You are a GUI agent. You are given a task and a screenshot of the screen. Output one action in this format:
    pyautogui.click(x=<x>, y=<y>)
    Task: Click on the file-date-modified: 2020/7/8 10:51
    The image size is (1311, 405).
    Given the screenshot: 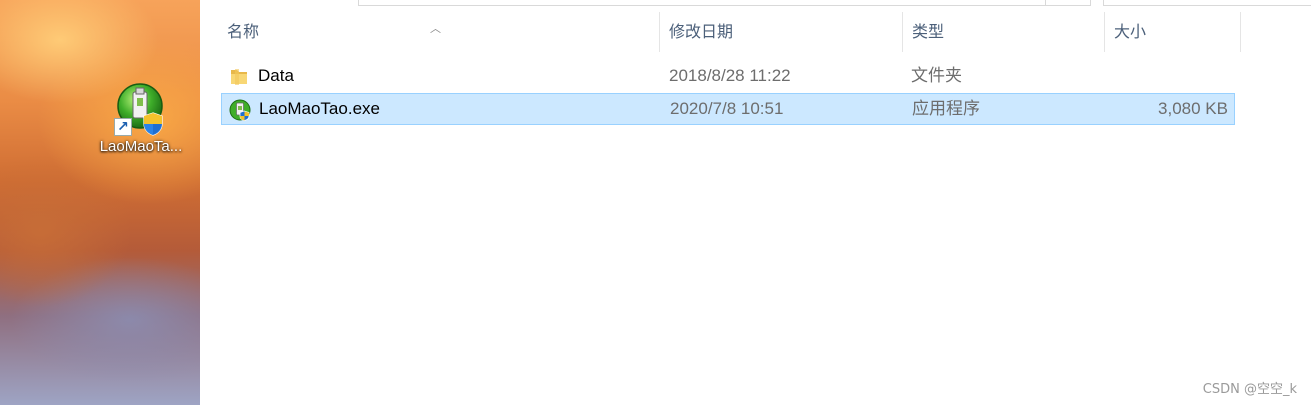 What is the action you would take?
    pyautogui.click(x=727, y=108)
    